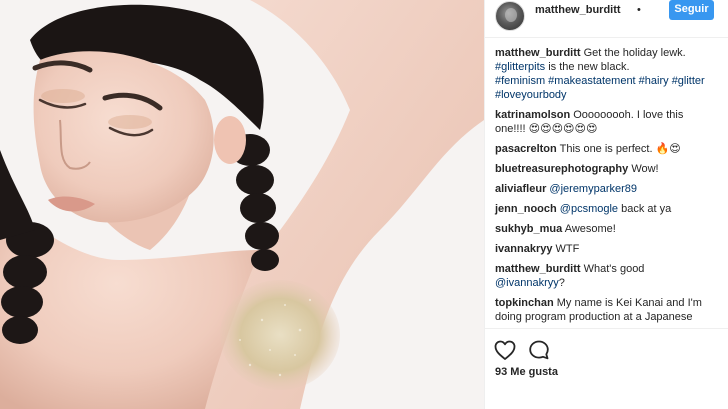 The image size is (728, 409). What do you see at coordinates (526, 372) in the screenshot?
I see `likes-count: 93 Me gusta` at bounding box center [526, 372].